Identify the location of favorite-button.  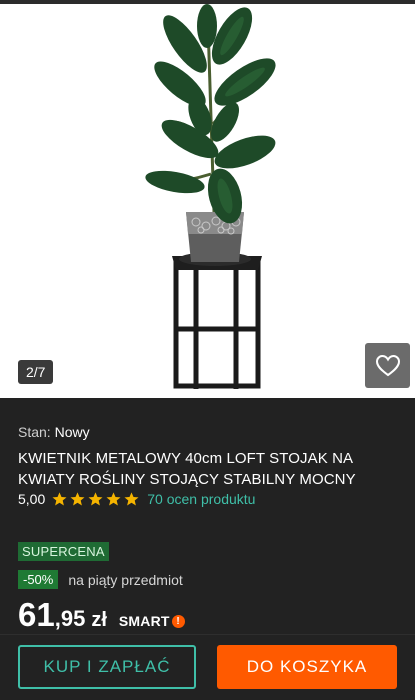
(387, 365).